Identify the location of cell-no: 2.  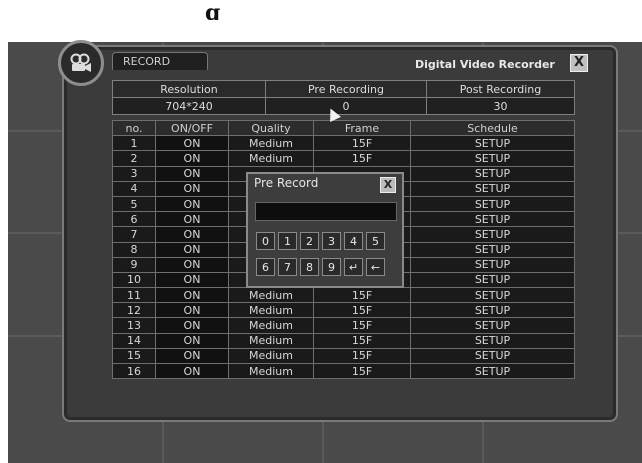
(134, 158).